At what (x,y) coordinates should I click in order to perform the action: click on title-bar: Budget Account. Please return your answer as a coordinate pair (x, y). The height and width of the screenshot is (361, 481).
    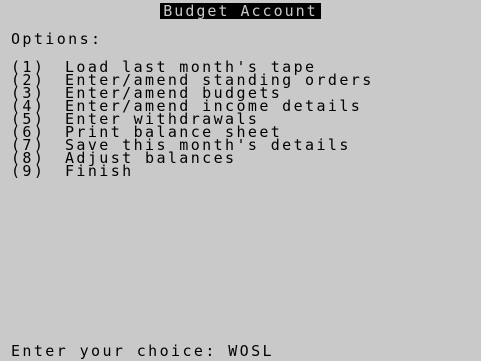
    Looking at the image, I should click on (240, 11).